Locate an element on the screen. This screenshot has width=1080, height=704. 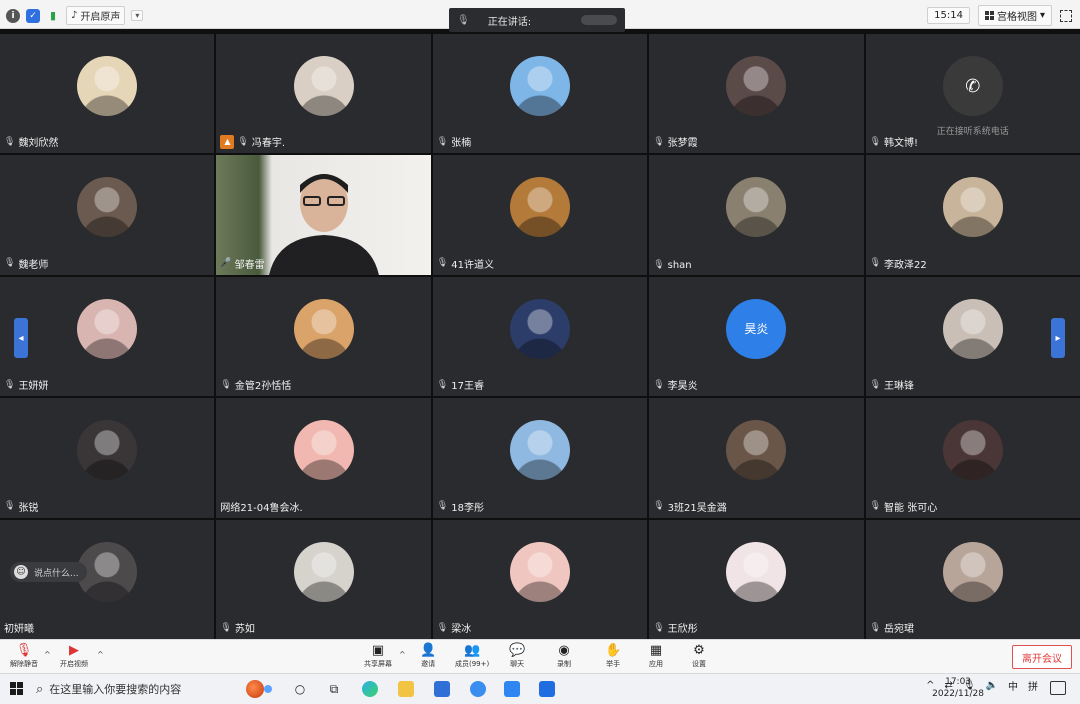
participant-tile: 🎙 金管2孙恬恬 is located at coordinates (323, 336).